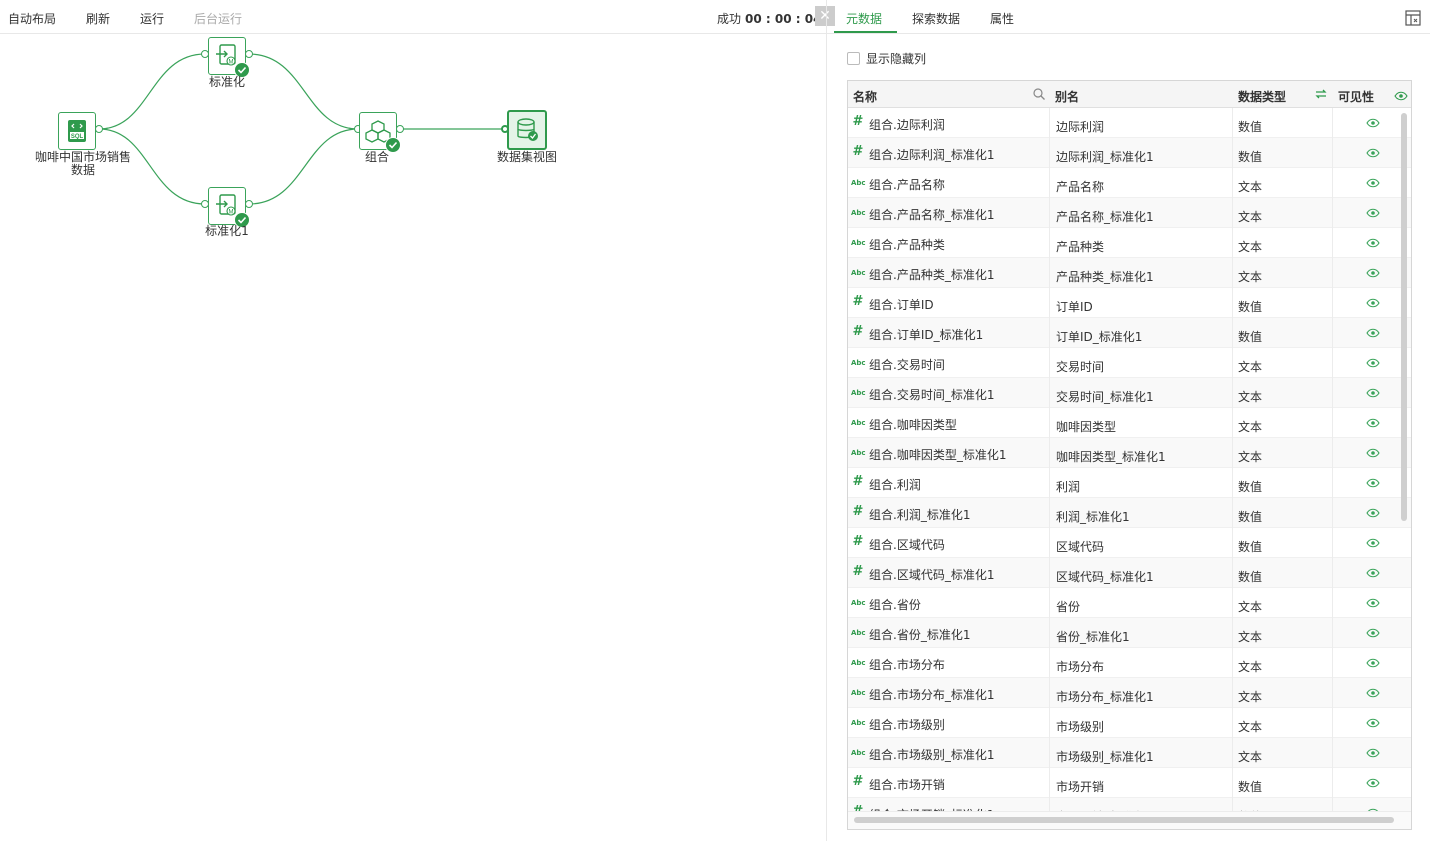  I want to click on column-header-type: 数据类型, so click(1262, 96).